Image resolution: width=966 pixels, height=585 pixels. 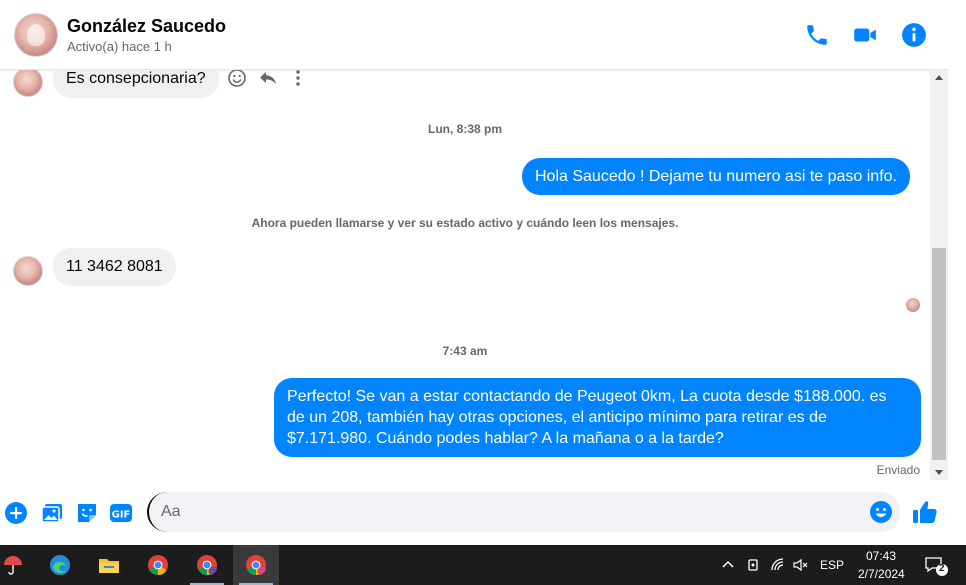 What do you see at coordinates (957, 272) in the screenshot?
I see `window-edge` at bounding box center [957, 272].